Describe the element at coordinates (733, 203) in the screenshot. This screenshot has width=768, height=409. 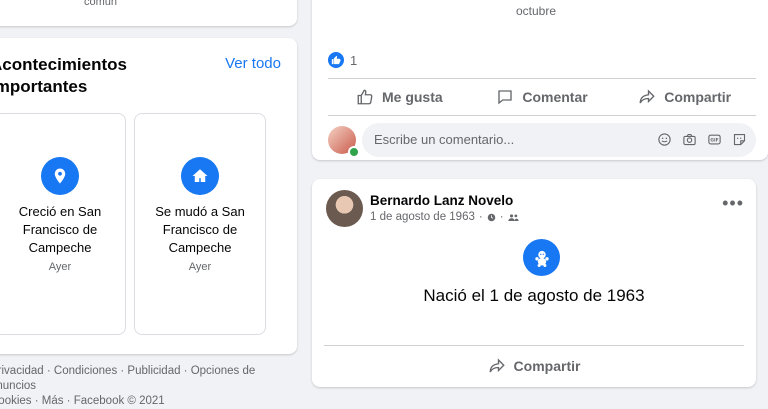
I see `more-options-icon: •••` at that location.